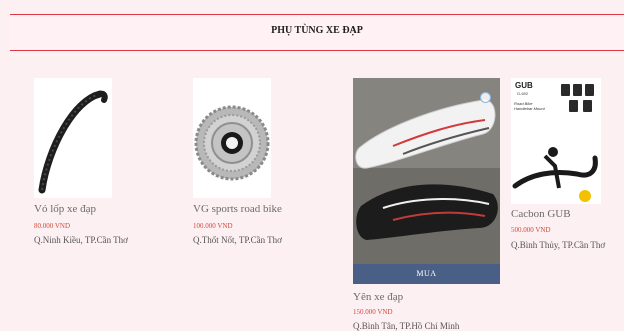 Image resolution: width=624 pixels, height=331 pixels. I want to click on bike-saddle-icon, so click(426, 171).